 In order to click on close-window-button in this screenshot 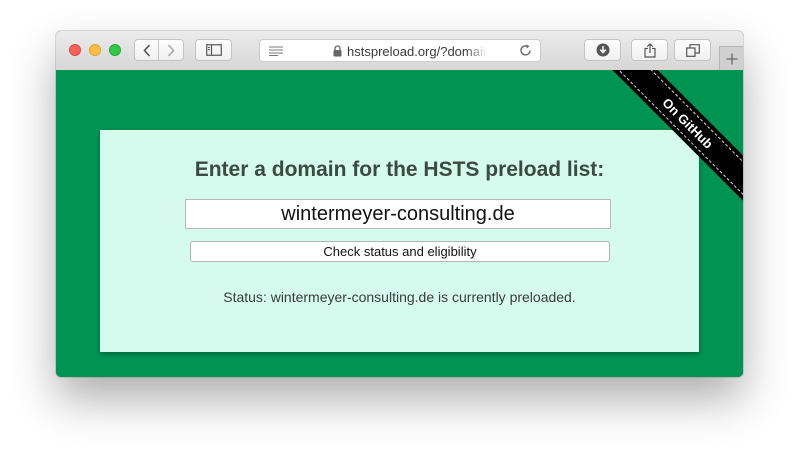, I will do `click(75, 50)`.